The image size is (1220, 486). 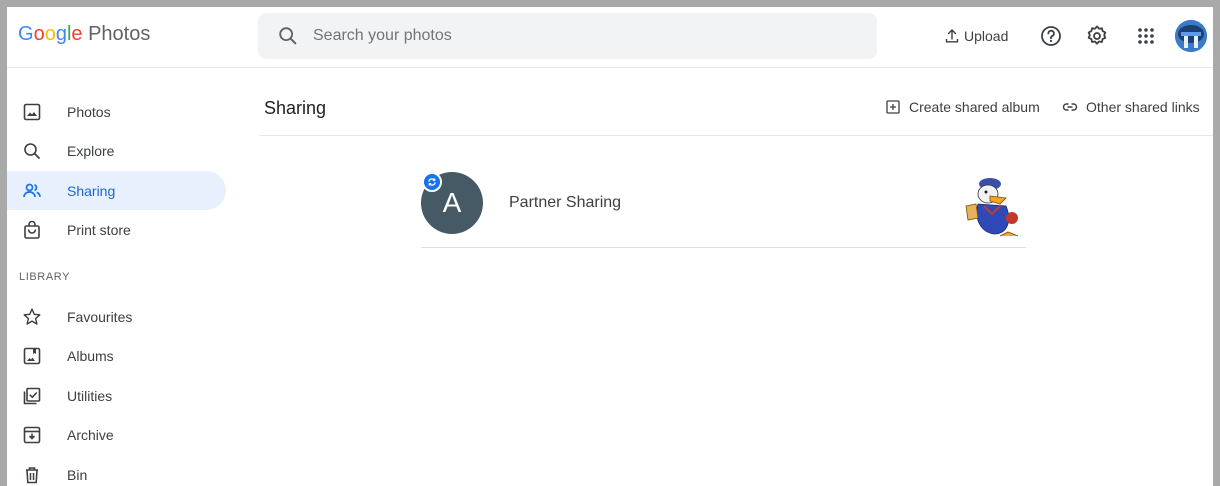 What do you see at coordinates (32, 229) in the screenshot?
I see `shopping-bag-icon` at bounding box center [32, 229].